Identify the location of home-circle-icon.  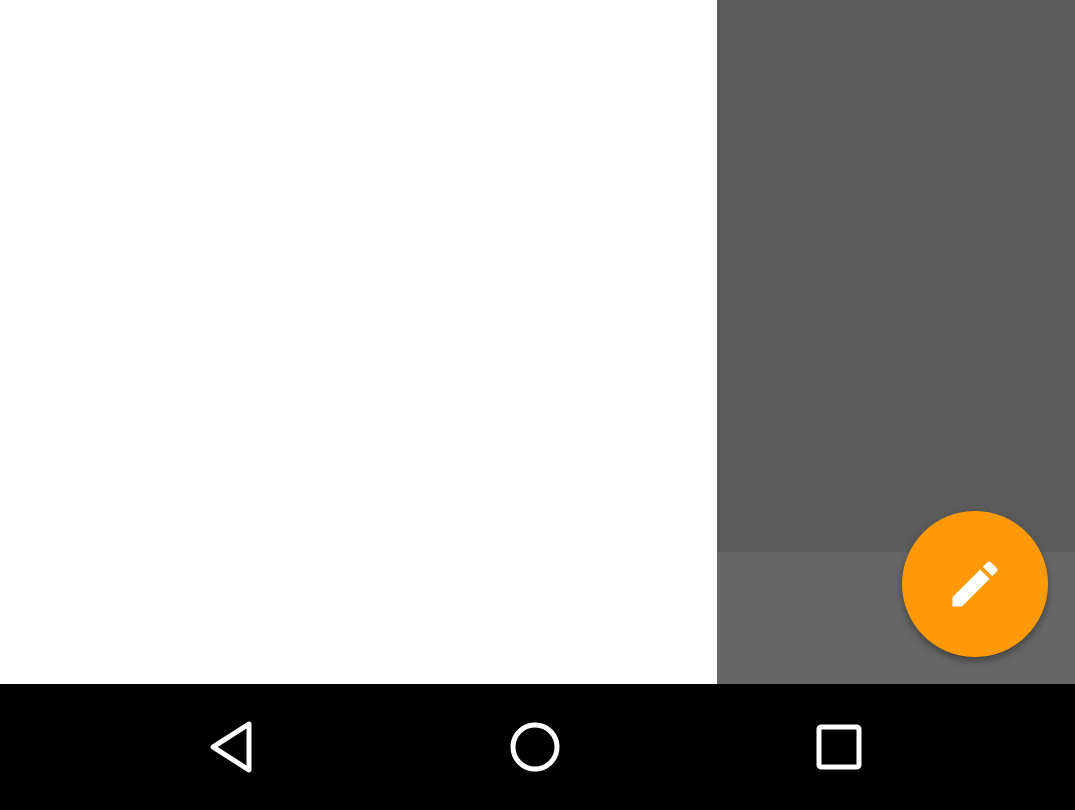
(535, 747).